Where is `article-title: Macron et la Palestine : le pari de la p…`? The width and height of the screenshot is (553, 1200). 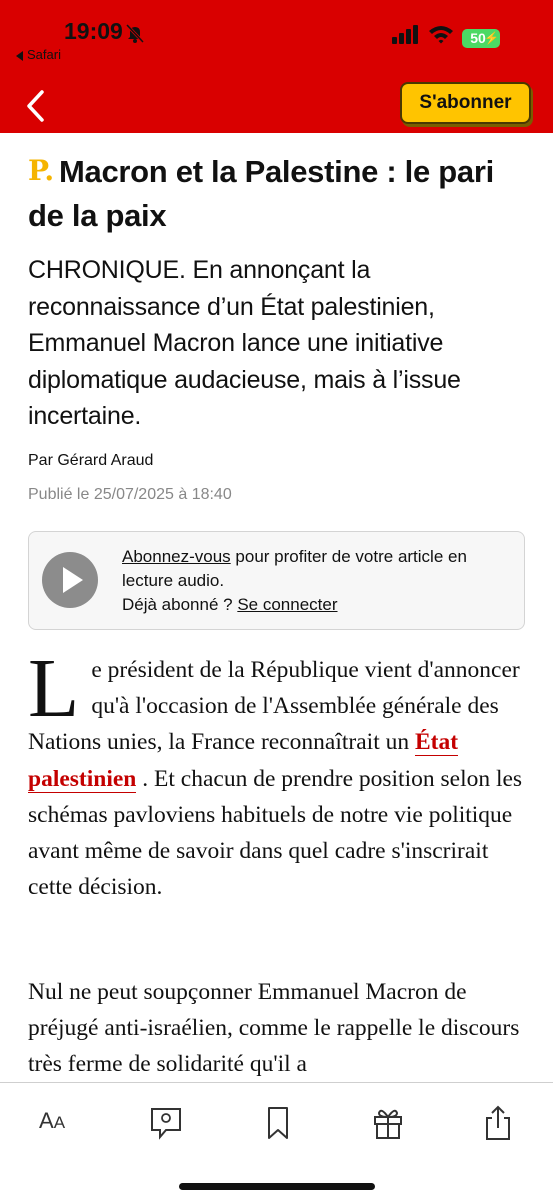 article-title: Macron et la Palestine : le pari de la p… is located at coordinates (261, 193).